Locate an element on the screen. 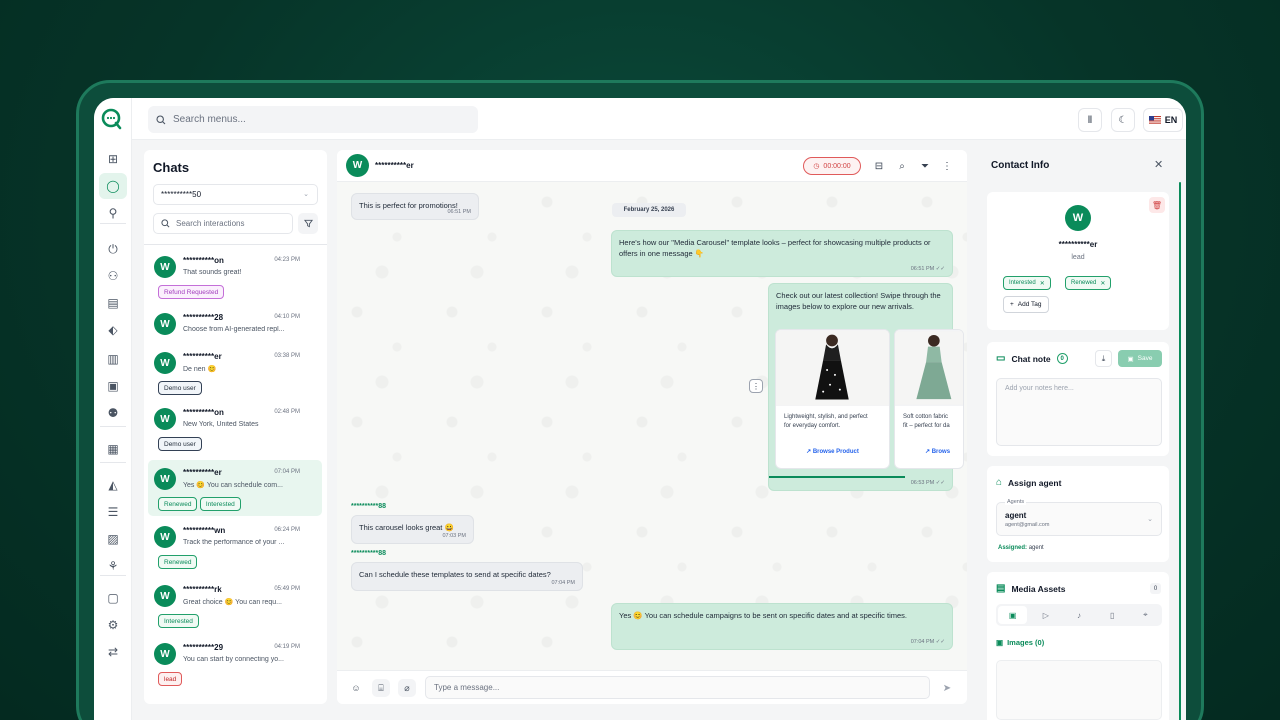 The width and height of the screenshot is (1280, 720). search-messages-button: ⌕ is located at coordinates (902, 166).